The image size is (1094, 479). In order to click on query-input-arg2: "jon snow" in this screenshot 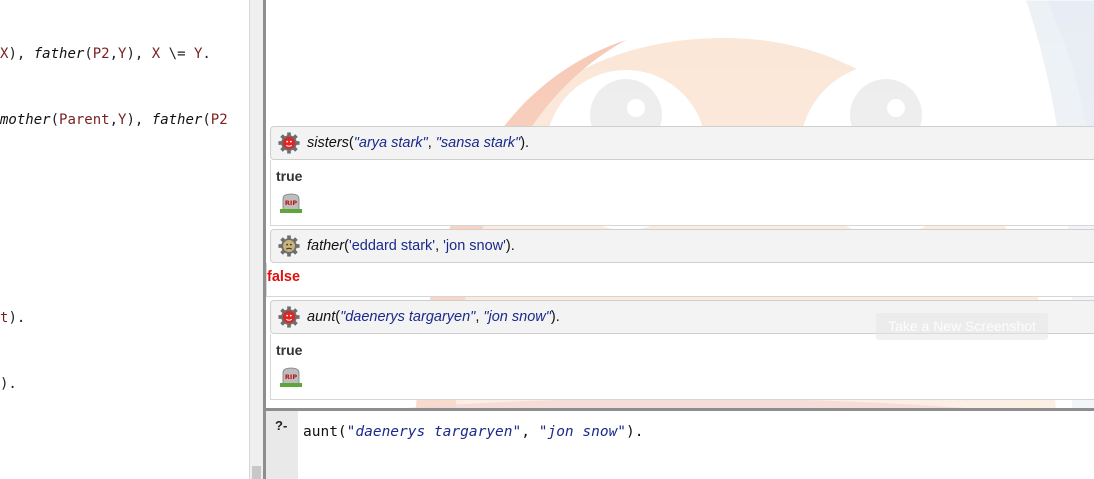, I will do `click(582, 432)`.